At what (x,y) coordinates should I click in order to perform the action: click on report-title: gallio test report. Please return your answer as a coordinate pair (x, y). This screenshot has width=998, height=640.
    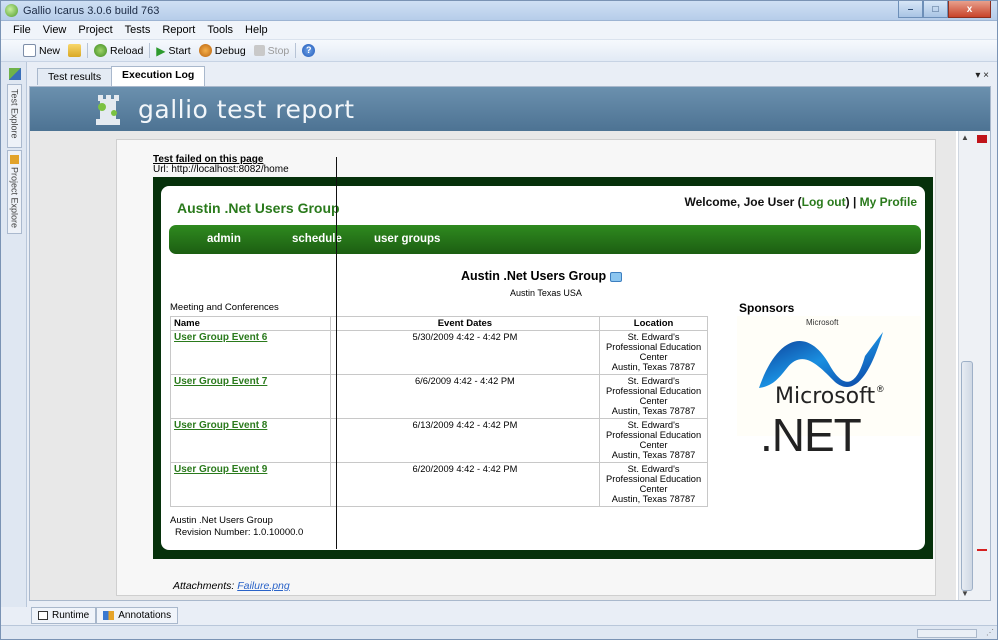
    Looking at the image, I should click on (246, 109).